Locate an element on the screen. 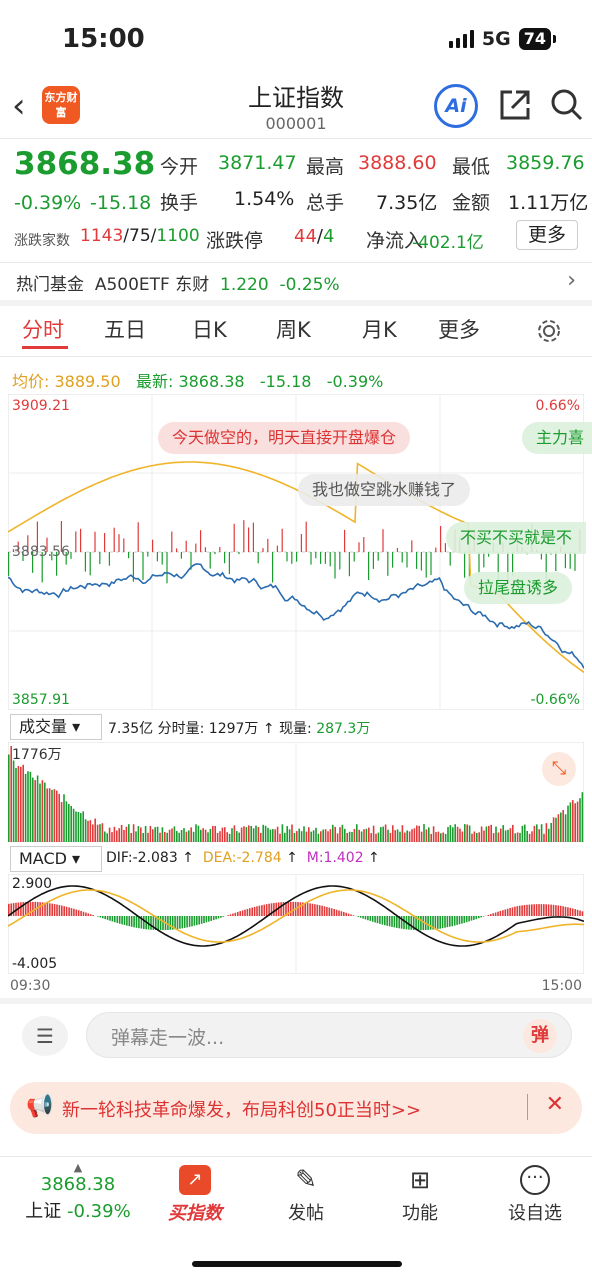  ai-button: Ai is located at coordinates (456, 106).